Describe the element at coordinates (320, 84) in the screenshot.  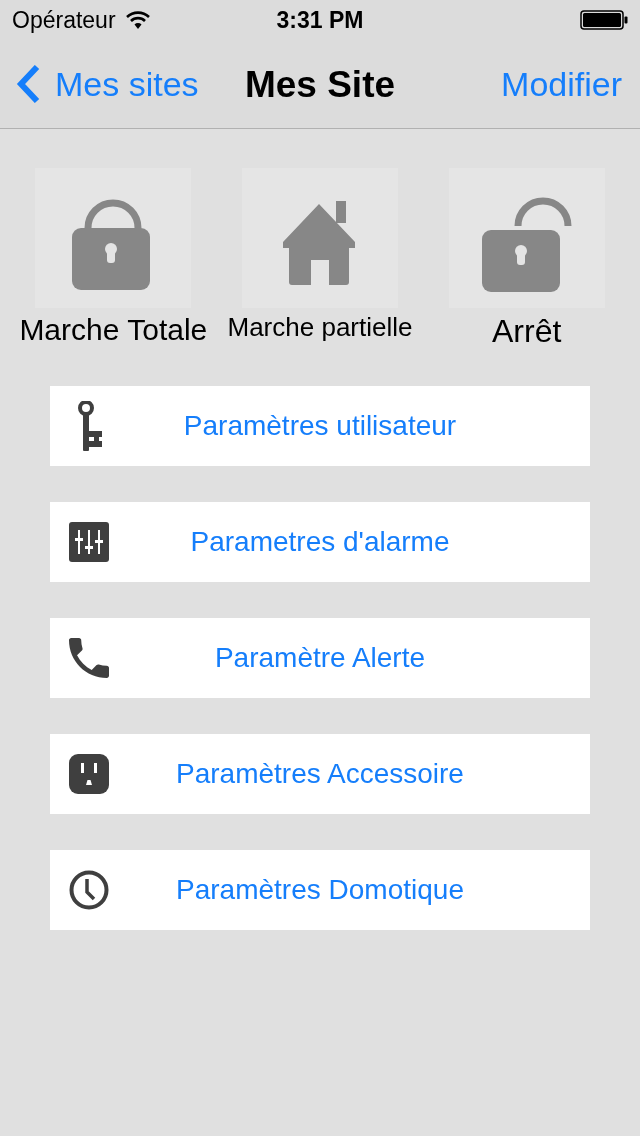
I see `page-title: Mes Site` at that location.